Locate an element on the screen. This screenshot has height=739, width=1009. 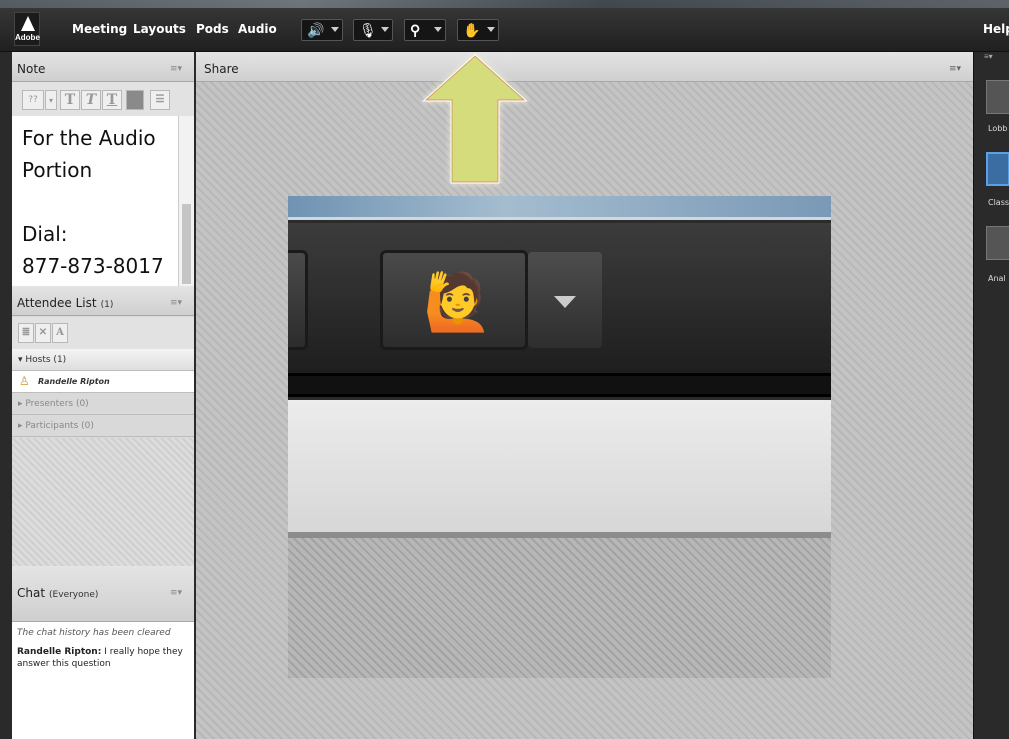
host-avatar-icon: ♙ is located at coordinates (24, 381).